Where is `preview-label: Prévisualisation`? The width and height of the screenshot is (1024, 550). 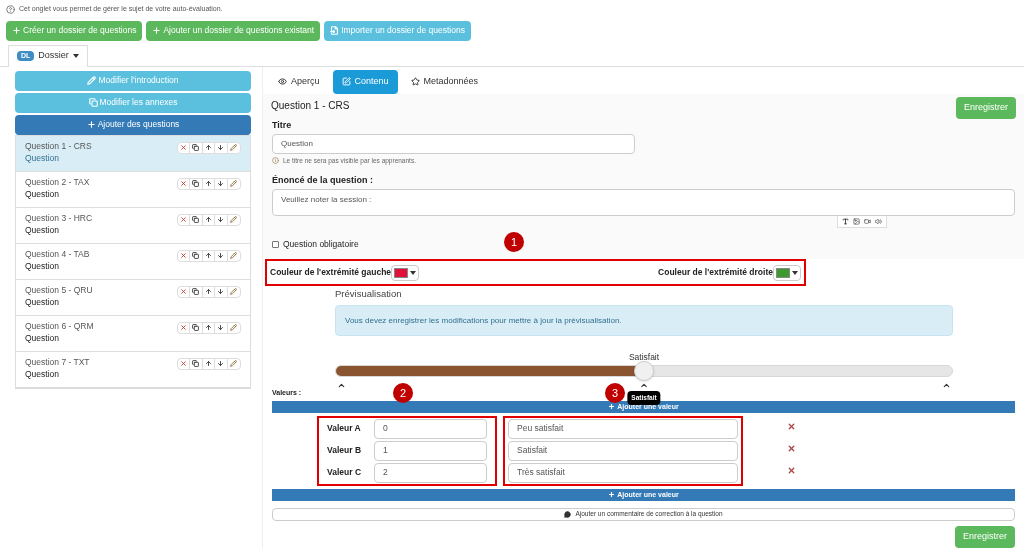 preview-label: Prévisualisation is located at coordinates (369, 294).